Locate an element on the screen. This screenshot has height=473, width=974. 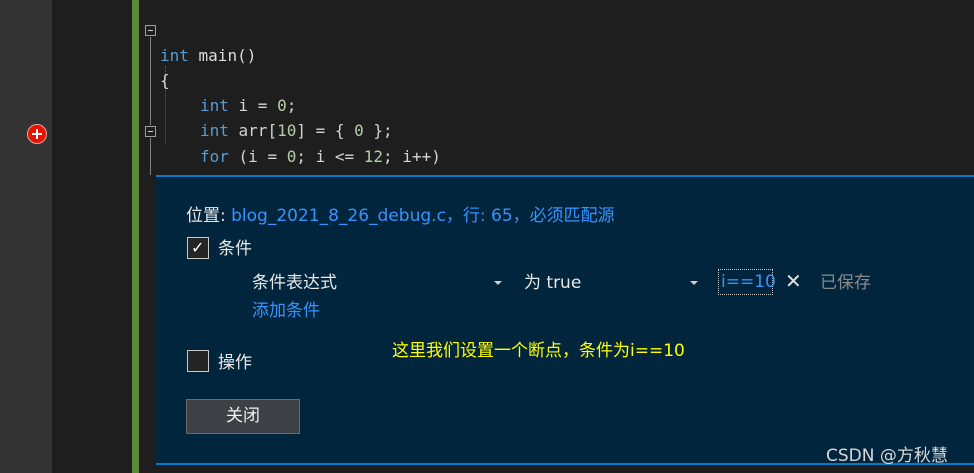
close-button: 关闭 is located at coordinates (243, 416).